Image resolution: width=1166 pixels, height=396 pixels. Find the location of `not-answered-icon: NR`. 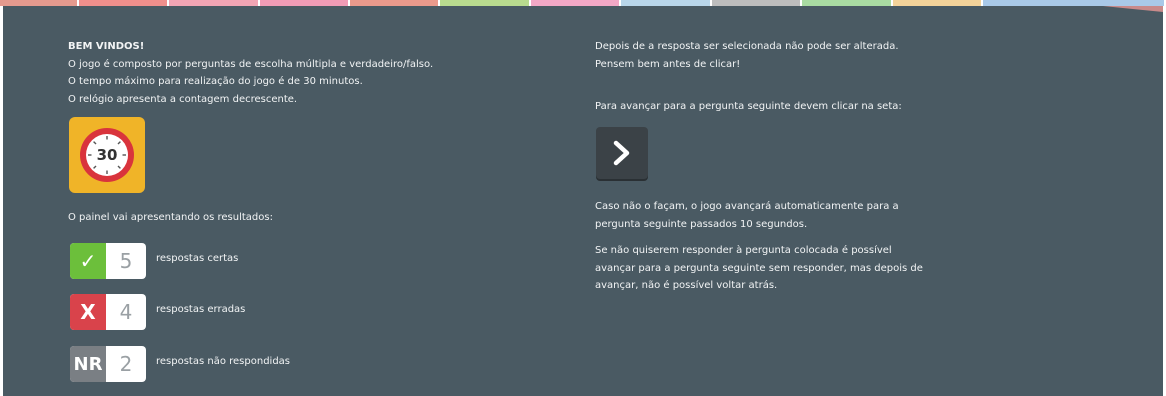

not-answered-icon: NR is located at coordinates (88, 364).